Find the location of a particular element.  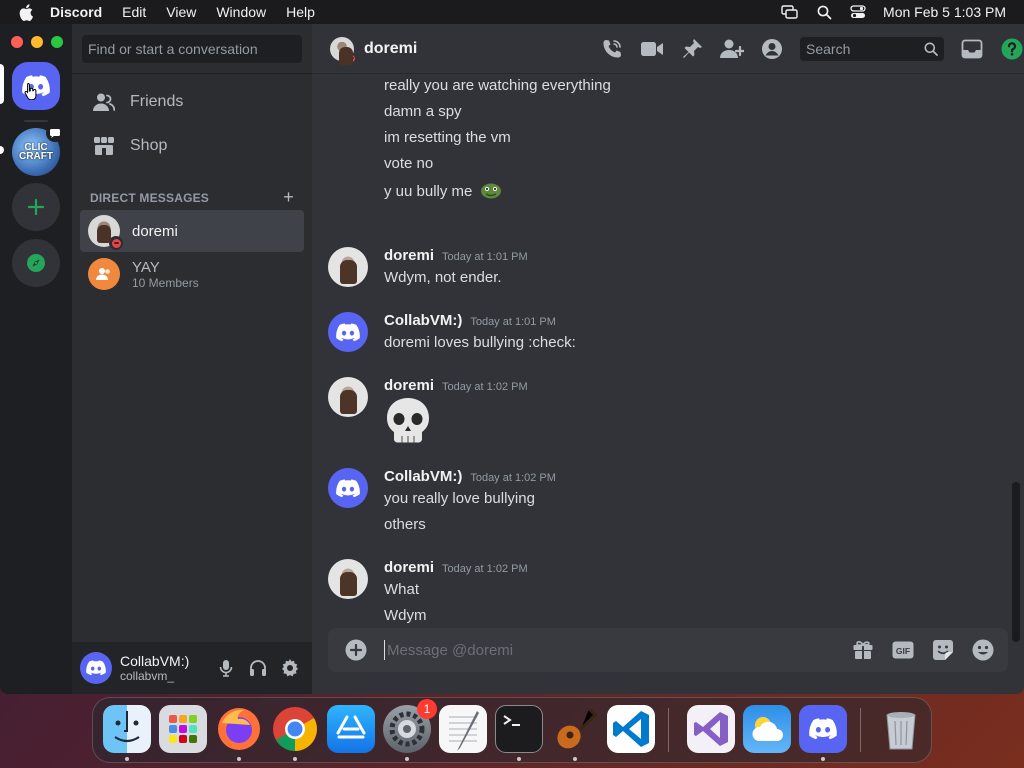

dm-item-doremi: doremi is located at coordinates (192, 231).